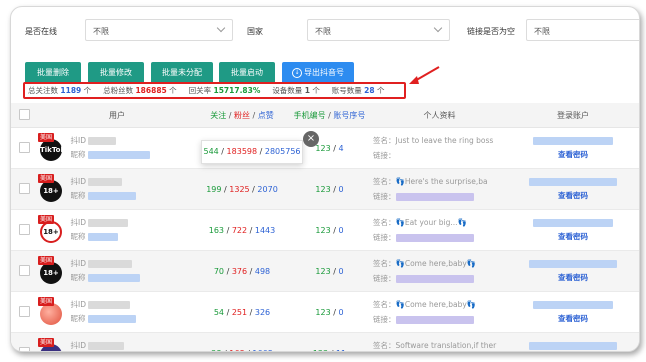 This screenshot has height=362, width=646. I want to click on col-login: 登录账户, so click(573, 115).